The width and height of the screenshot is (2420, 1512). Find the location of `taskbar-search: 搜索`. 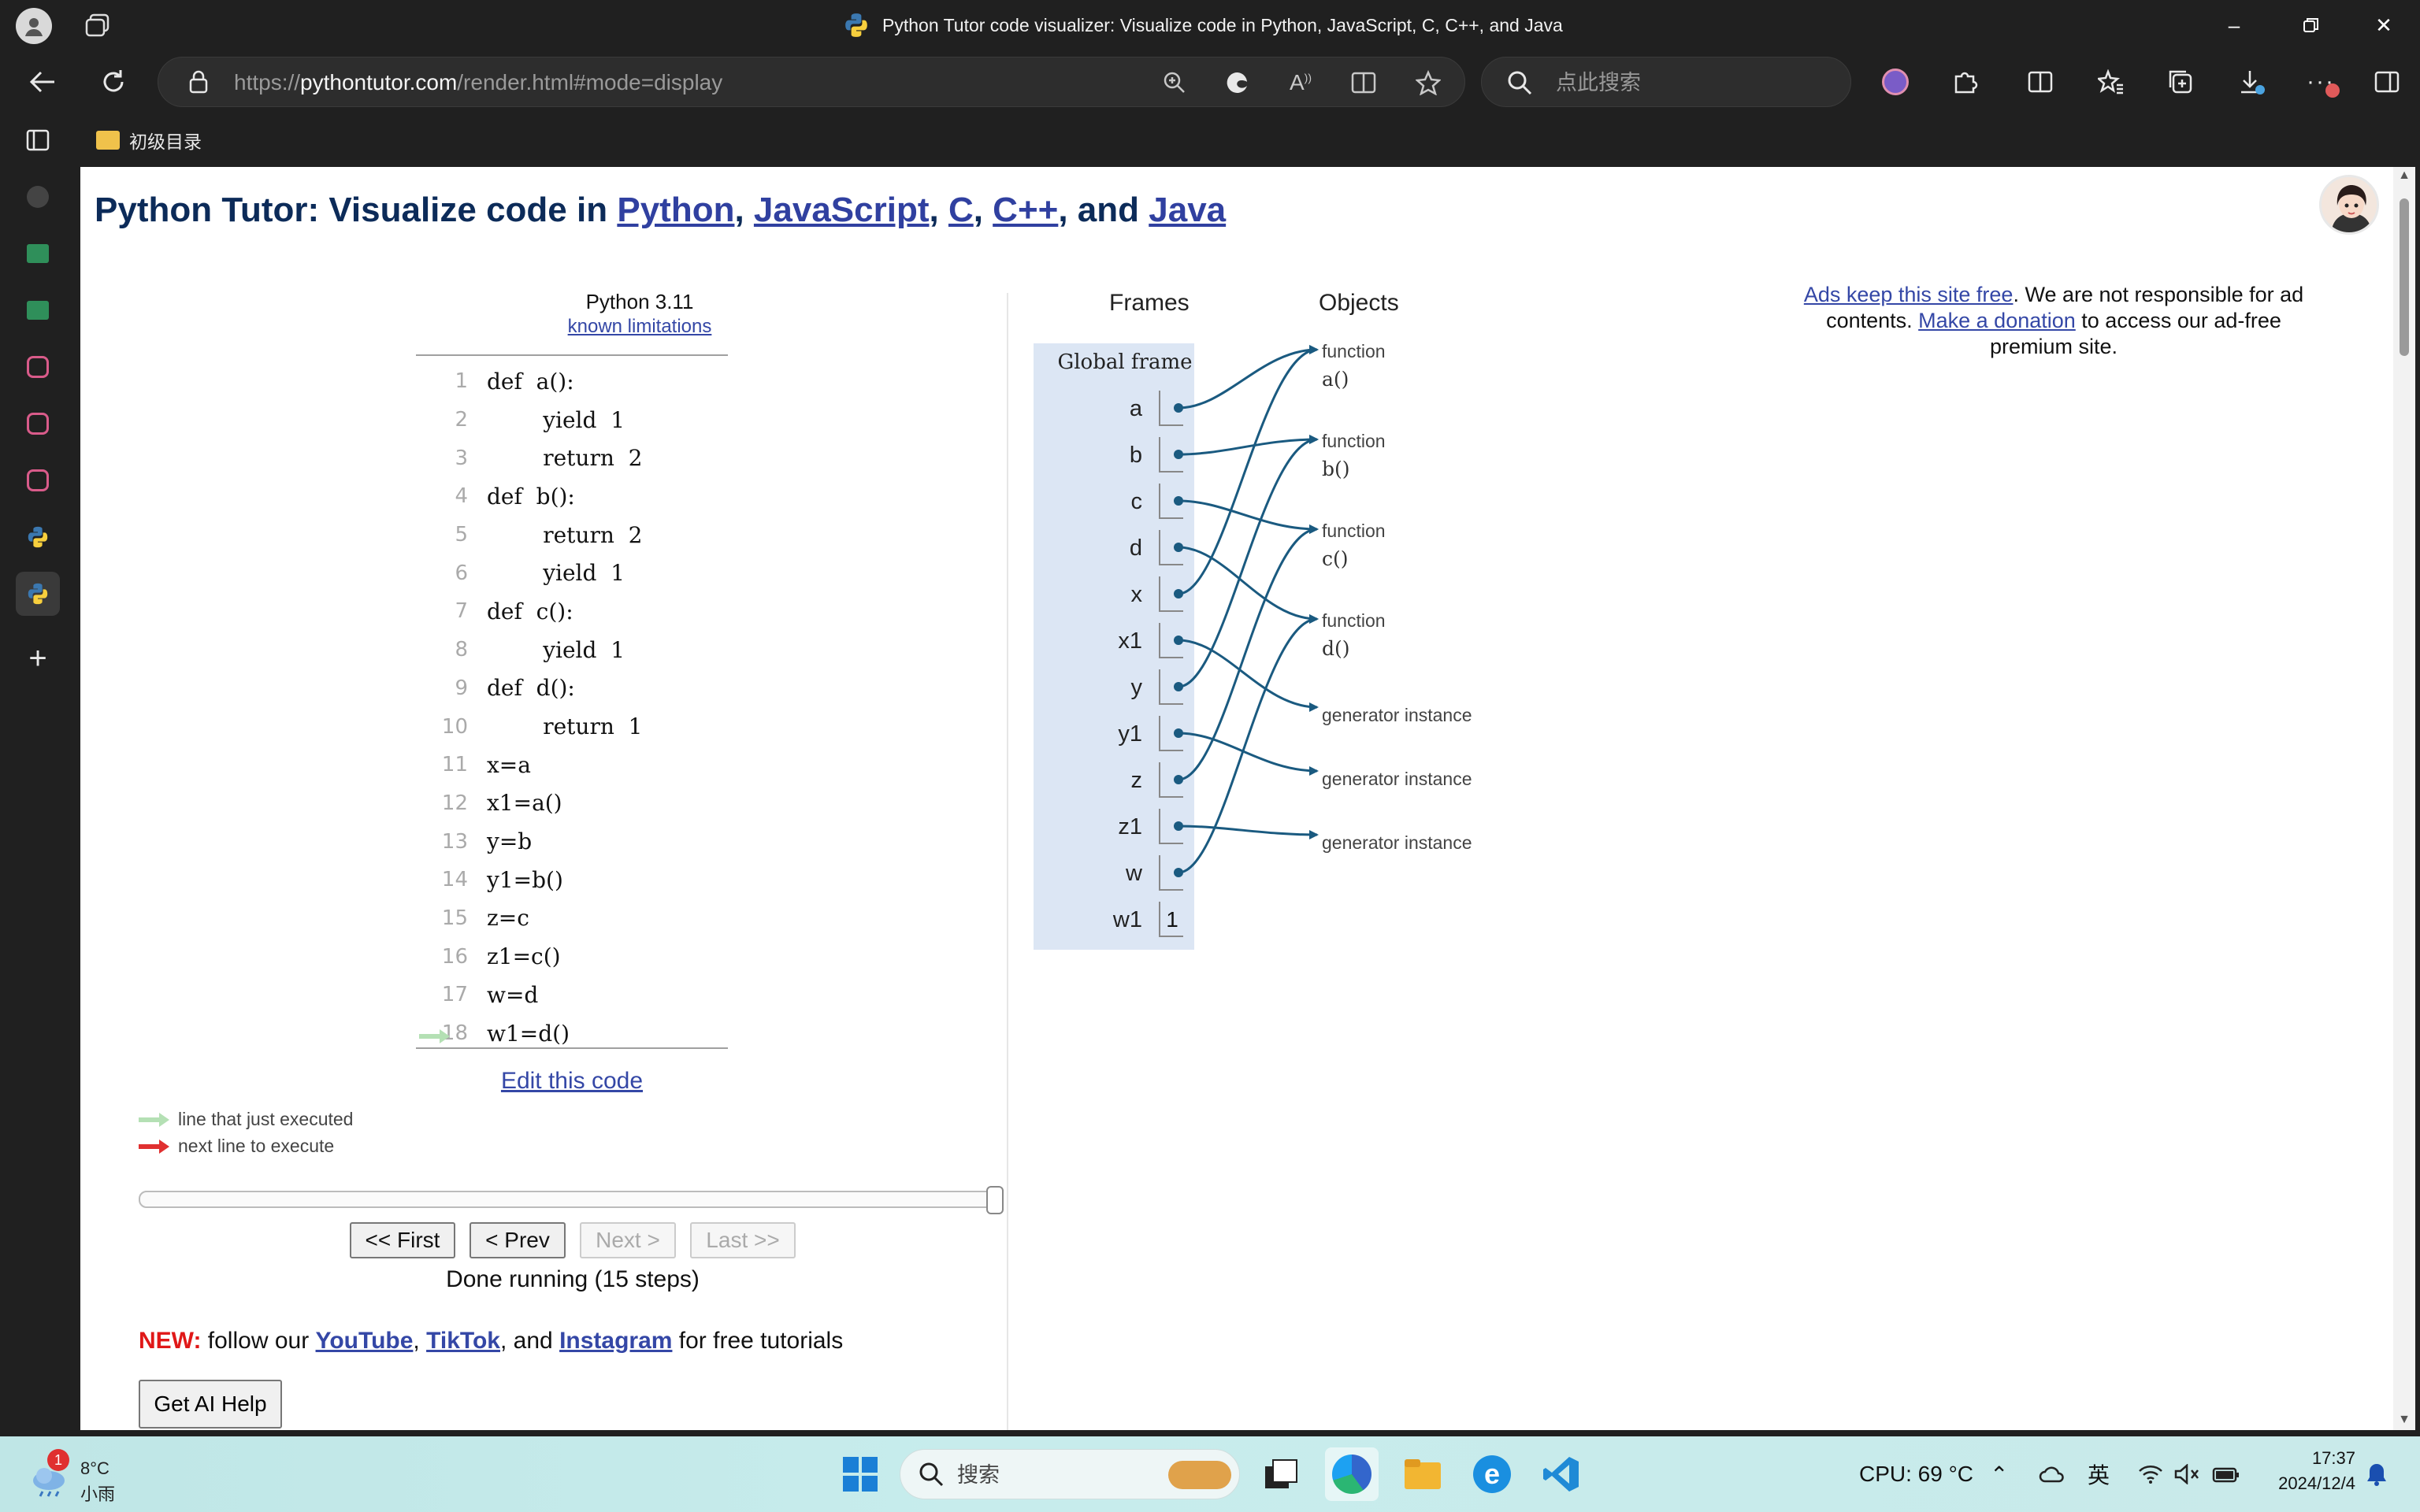

taskbar-search: 搜索 is located at coordinates (1070, 1474).